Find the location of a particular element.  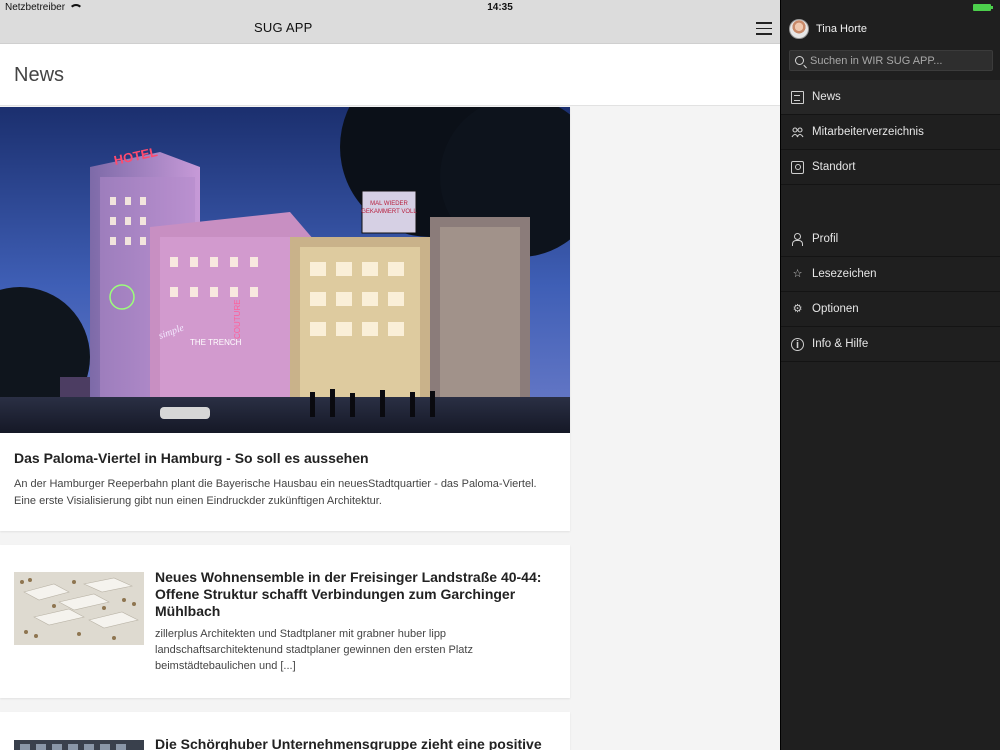

drawer-item-lesezeichen: ☆ Lesezeichen is located at coordinates (890, 274).